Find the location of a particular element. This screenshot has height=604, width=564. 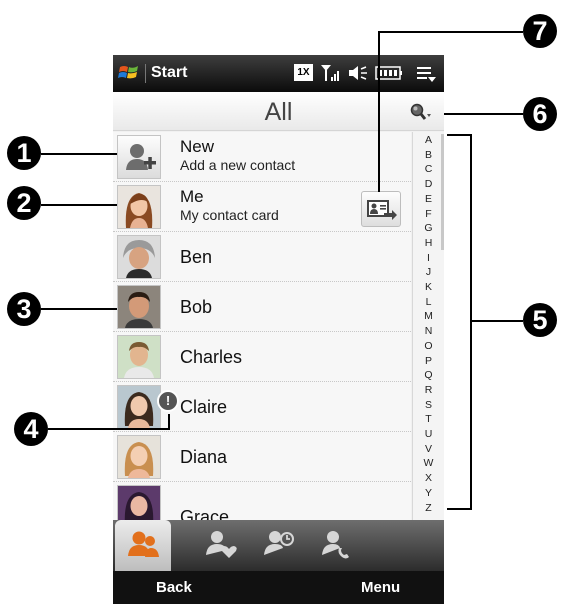

contact-name: Bob is located at coordinates (196, 307).